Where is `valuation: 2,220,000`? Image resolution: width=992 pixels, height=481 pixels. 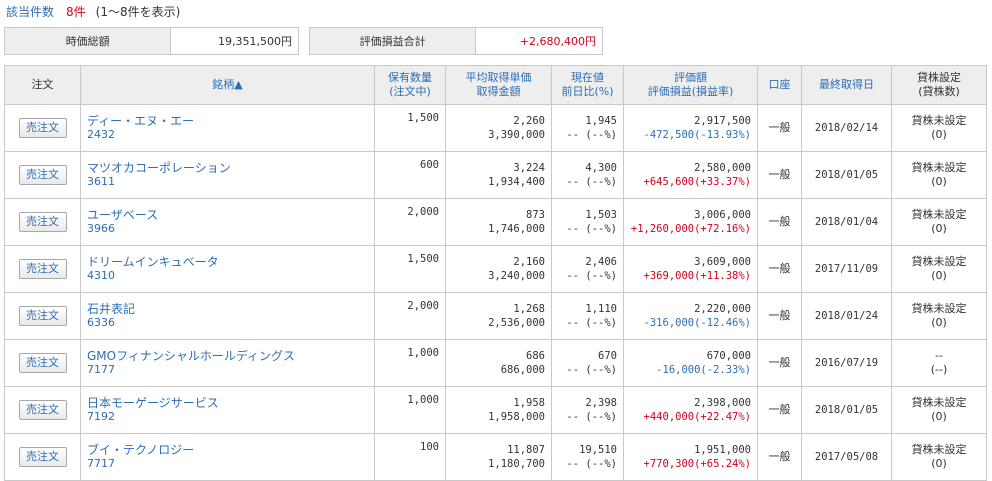
valuation: 2,220,000 is located at coordinates (722, 309).